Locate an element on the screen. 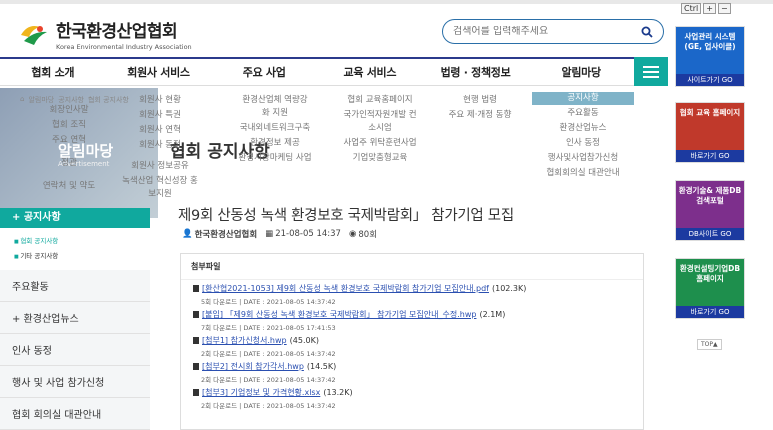 This screenshot has width=773, height=430. attachment-size: (2.1M) is located at coordinates (492, 314).